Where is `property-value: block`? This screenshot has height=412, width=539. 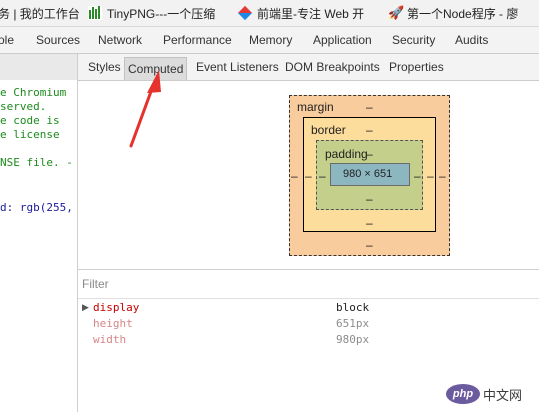 property-value: block is located at coordinates (353, 307).